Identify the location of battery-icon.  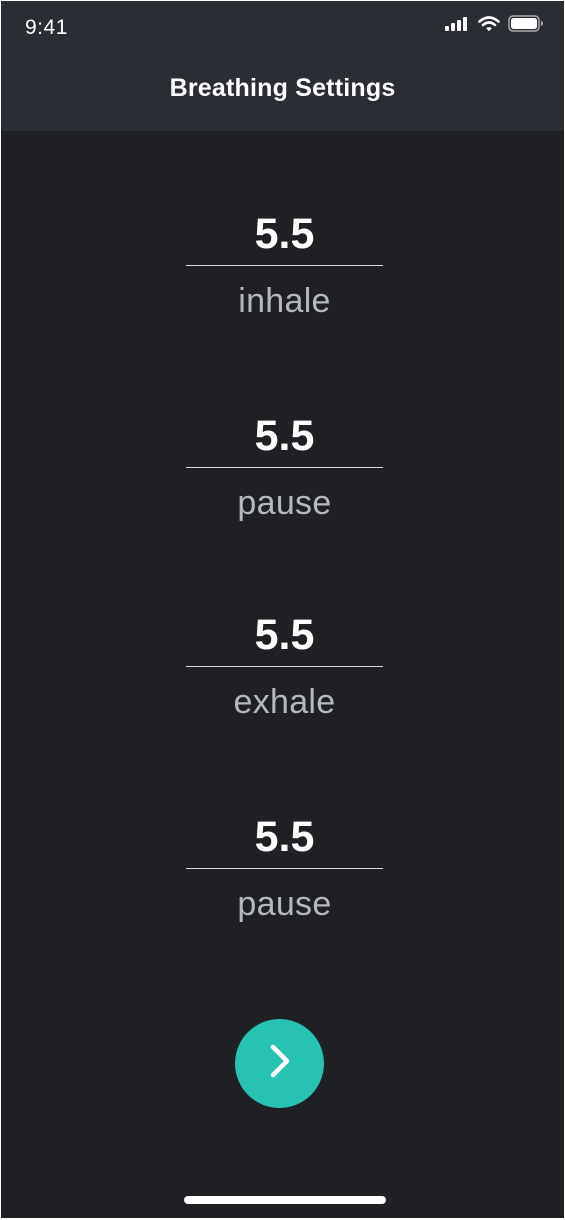
(526, 23).